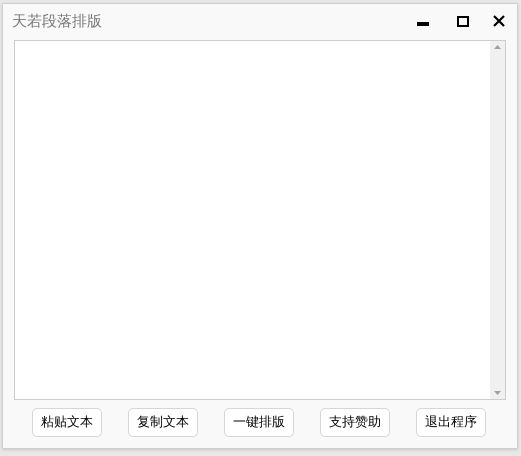 This screenshot has width=521, height=456. Describe the element at coordinates (451, 422) in the screenshot. I see `action-button: 退出程序` at that location.